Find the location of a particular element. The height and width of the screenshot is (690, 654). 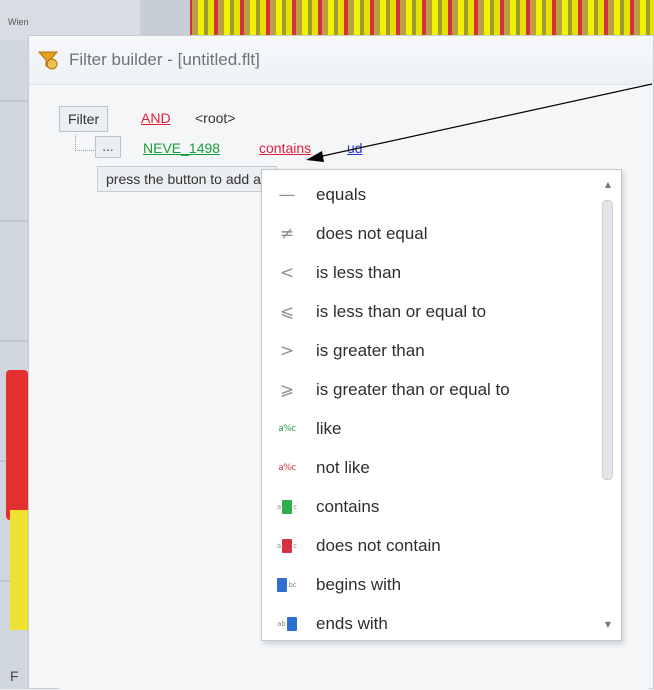

not-like-icon: a%c is located at coordinates (287, 467).